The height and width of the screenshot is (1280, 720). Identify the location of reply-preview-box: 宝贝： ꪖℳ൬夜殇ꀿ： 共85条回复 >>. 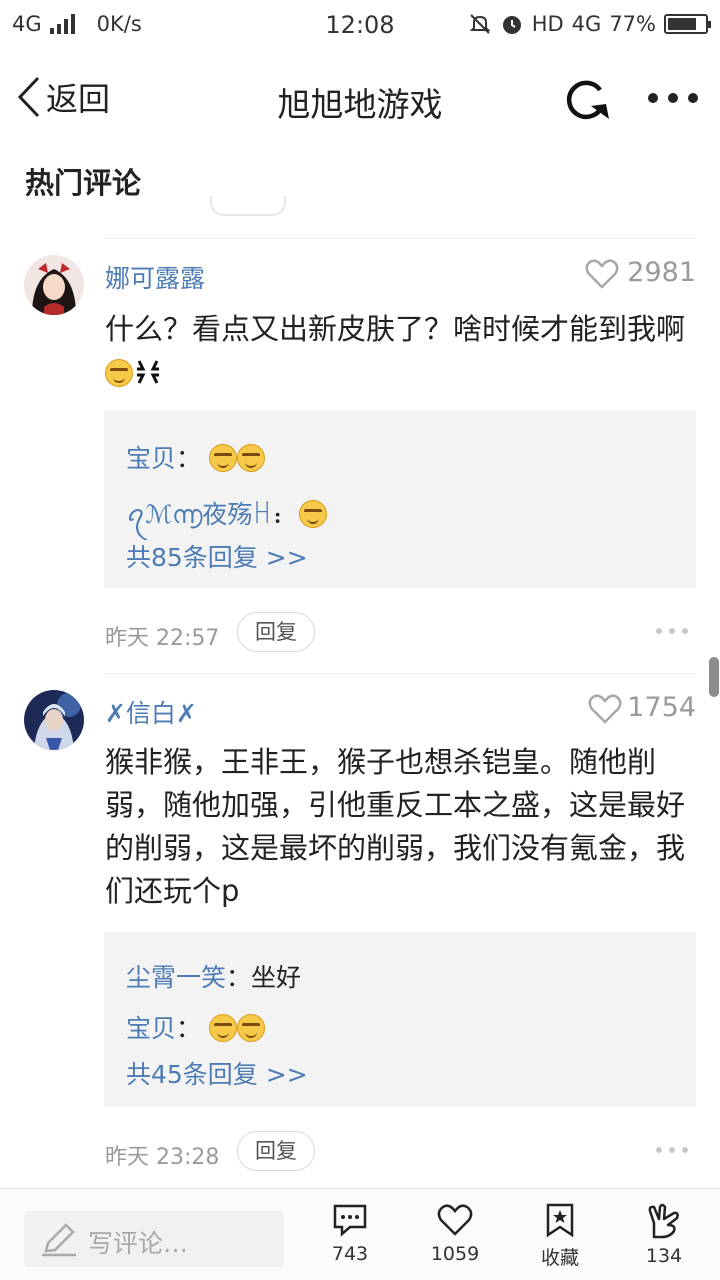
(400, 499).